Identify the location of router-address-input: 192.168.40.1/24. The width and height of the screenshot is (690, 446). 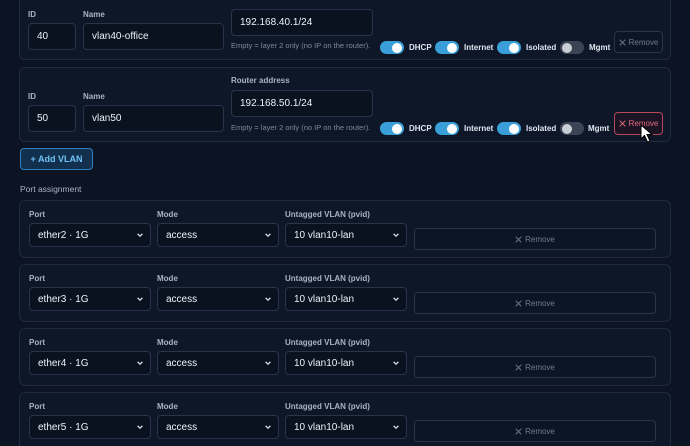
(302, 22).